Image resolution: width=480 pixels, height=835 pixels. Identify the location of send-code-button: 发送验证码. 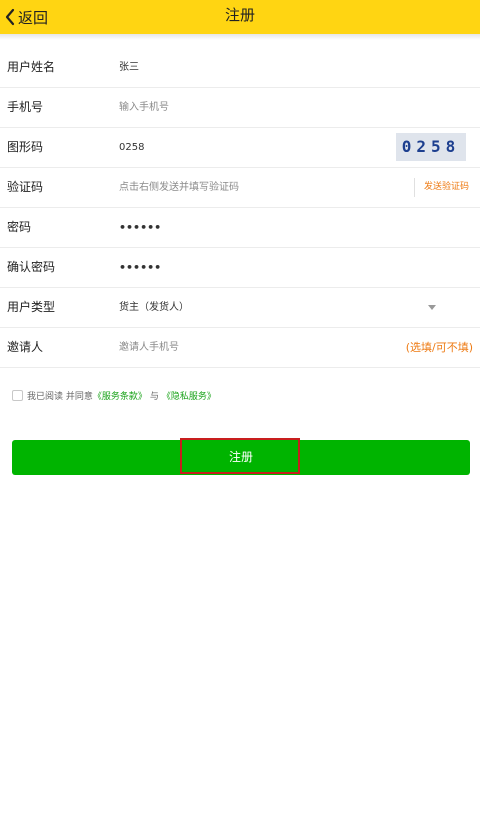
(441, 187).